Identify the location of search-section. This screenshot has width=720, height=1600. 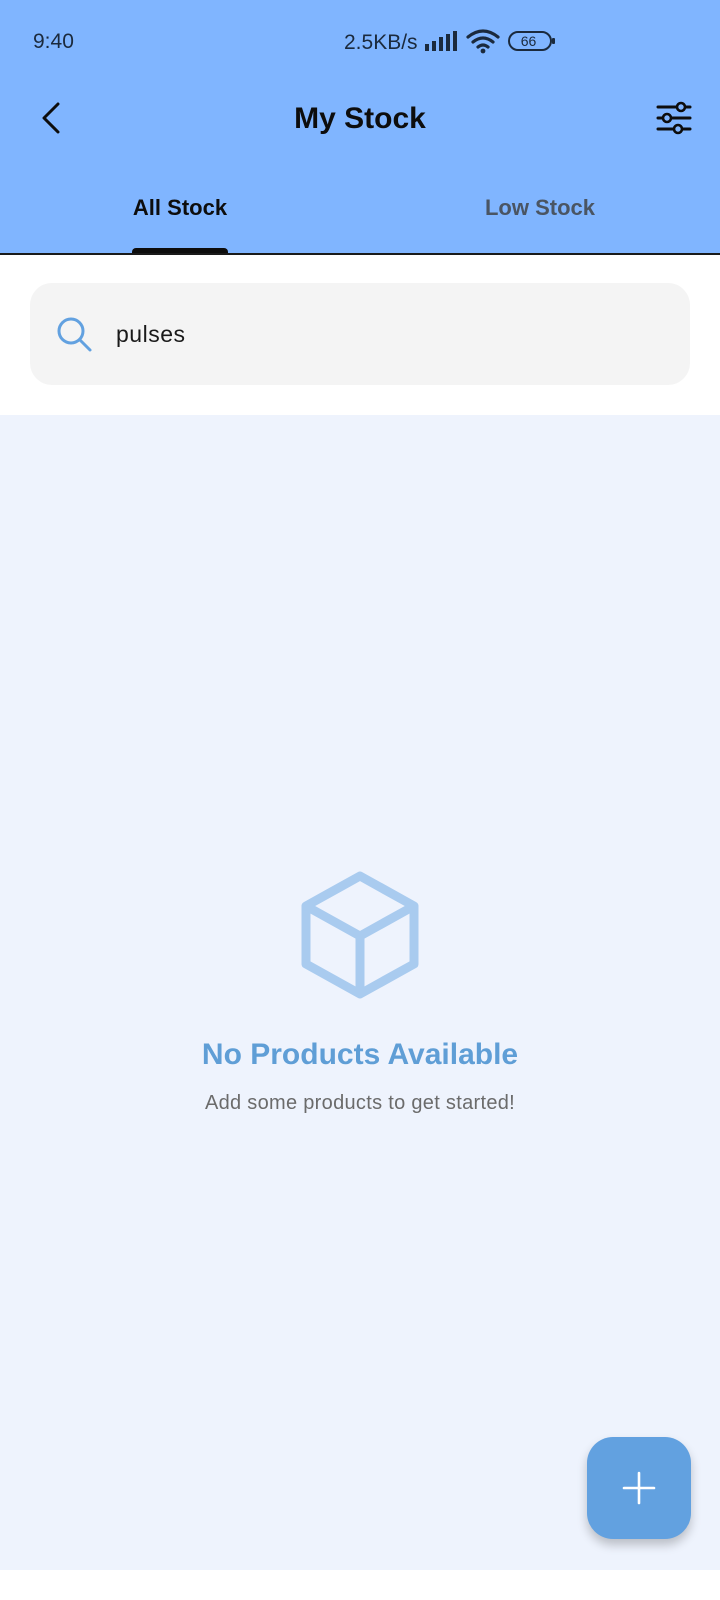
(360, 335).